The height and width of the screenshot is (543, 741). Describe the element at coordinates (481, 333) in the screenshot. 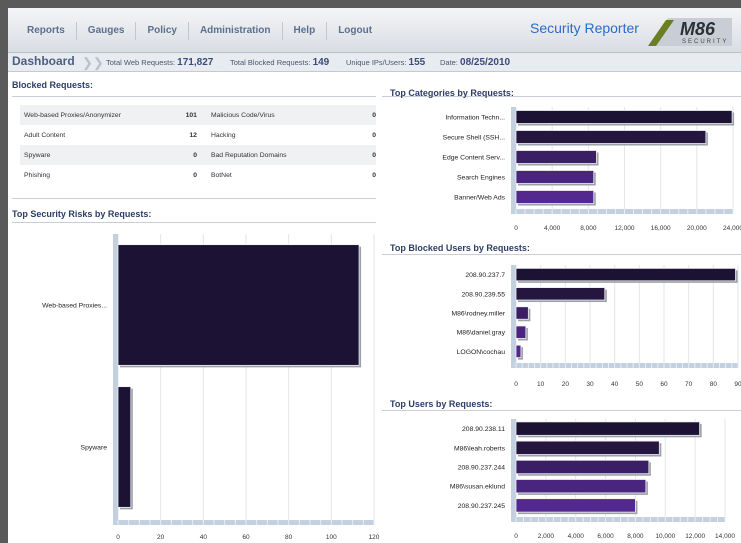

I see `category-label: M86\daniel.gray` at that location.